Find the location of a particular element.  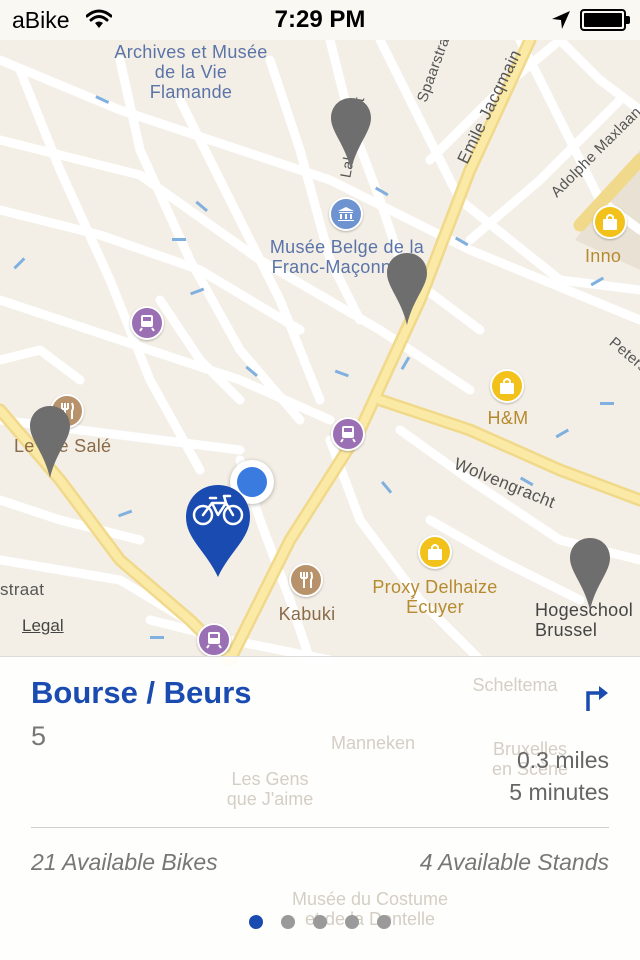

selected-station-pin is located at coordinates (218, 531).